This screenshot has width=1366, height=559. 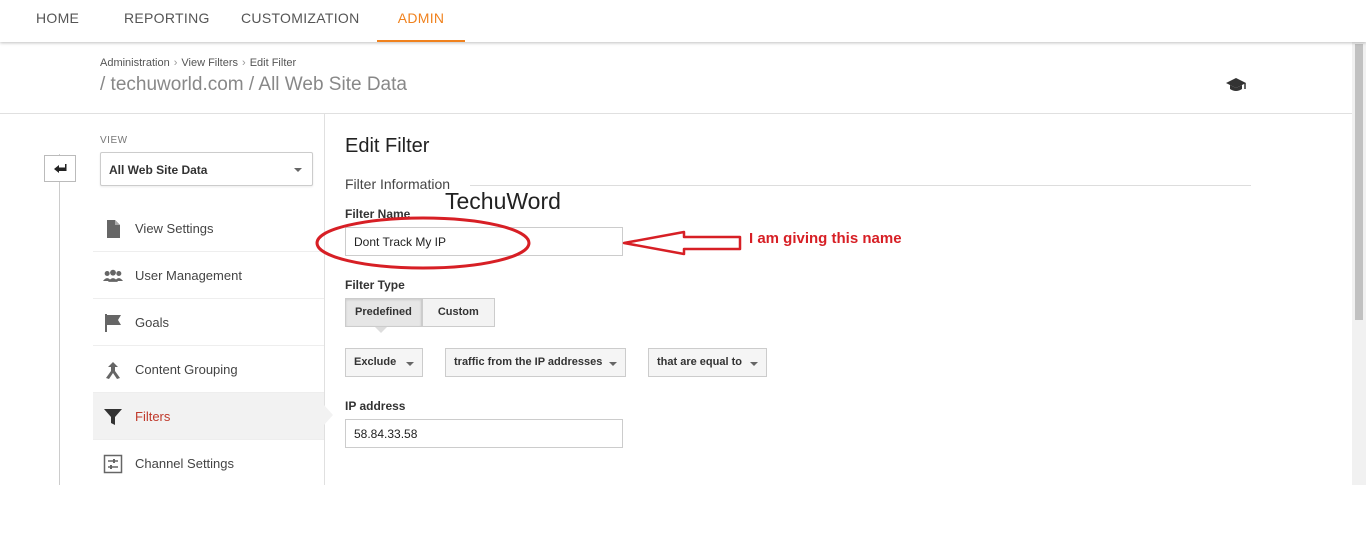 I want to click on tab-admin: ADMIN, so click(x=421, y=21).